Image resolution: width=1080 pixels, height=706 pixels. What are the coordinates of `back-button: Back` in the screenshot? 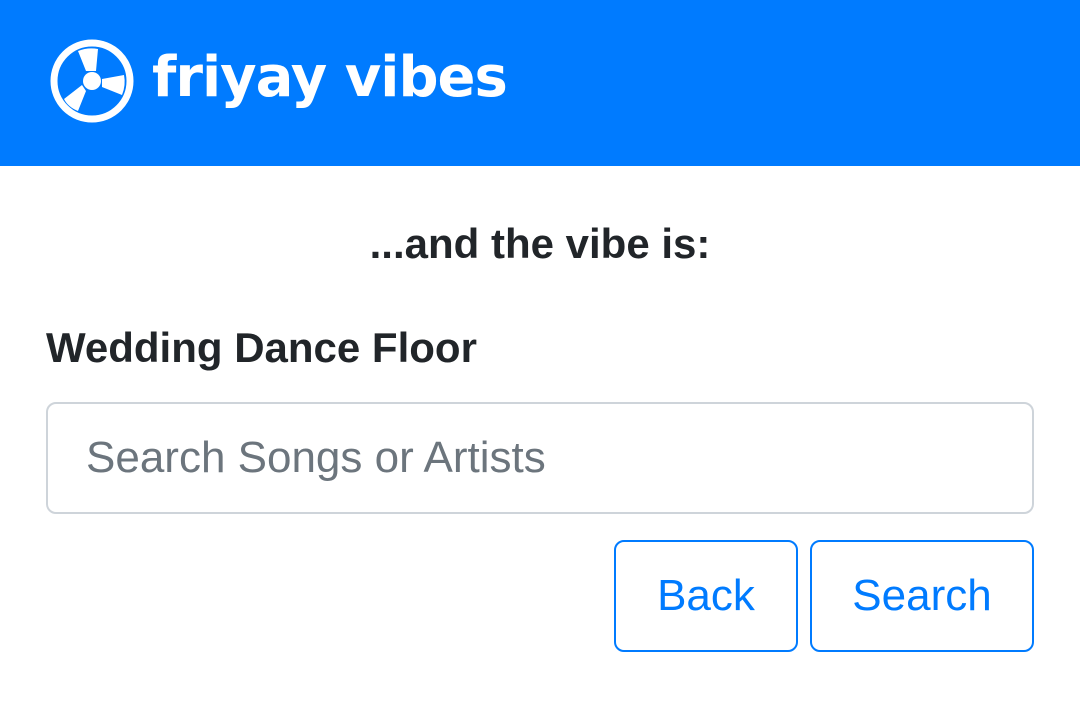 It's located at (706, 596).